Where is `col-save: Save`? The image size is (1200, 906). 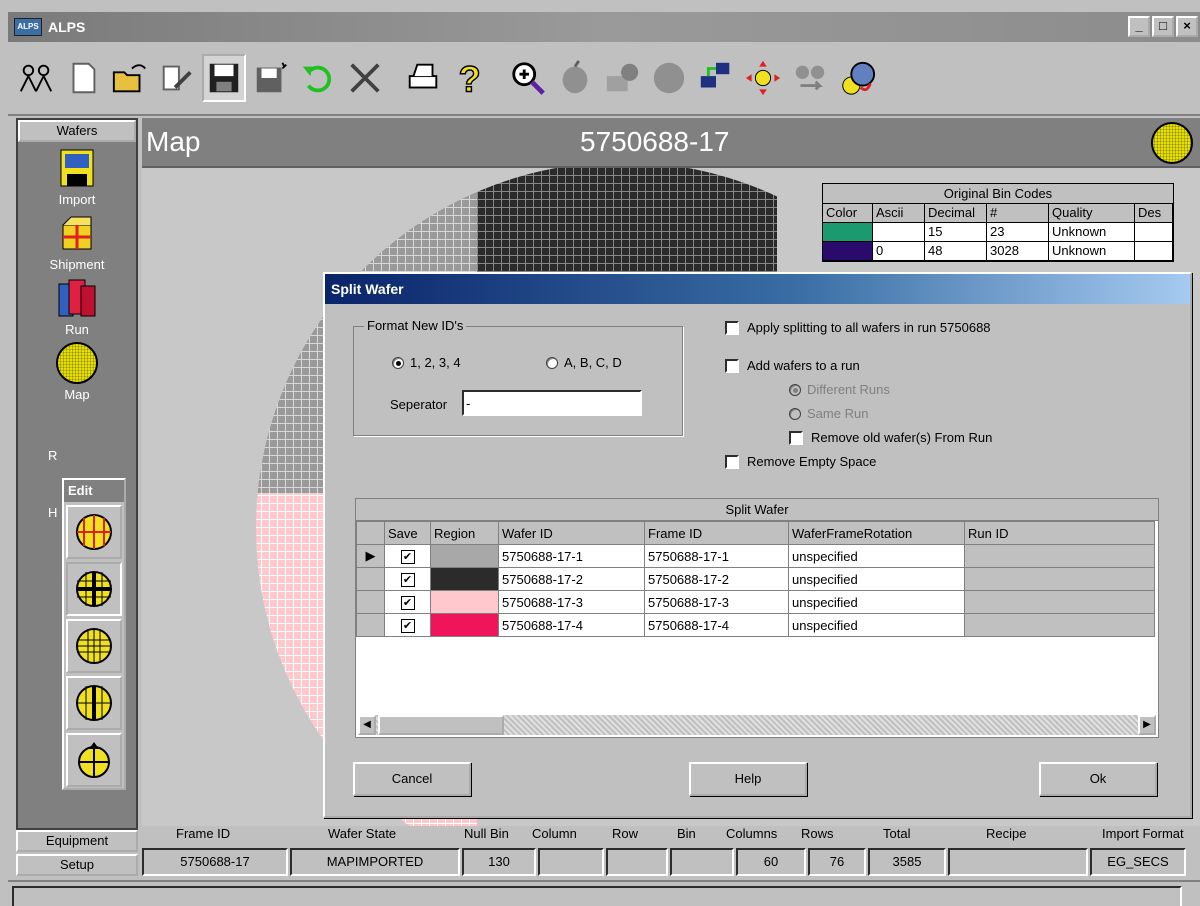
col-save: Save is located at coordinates (407, 533).